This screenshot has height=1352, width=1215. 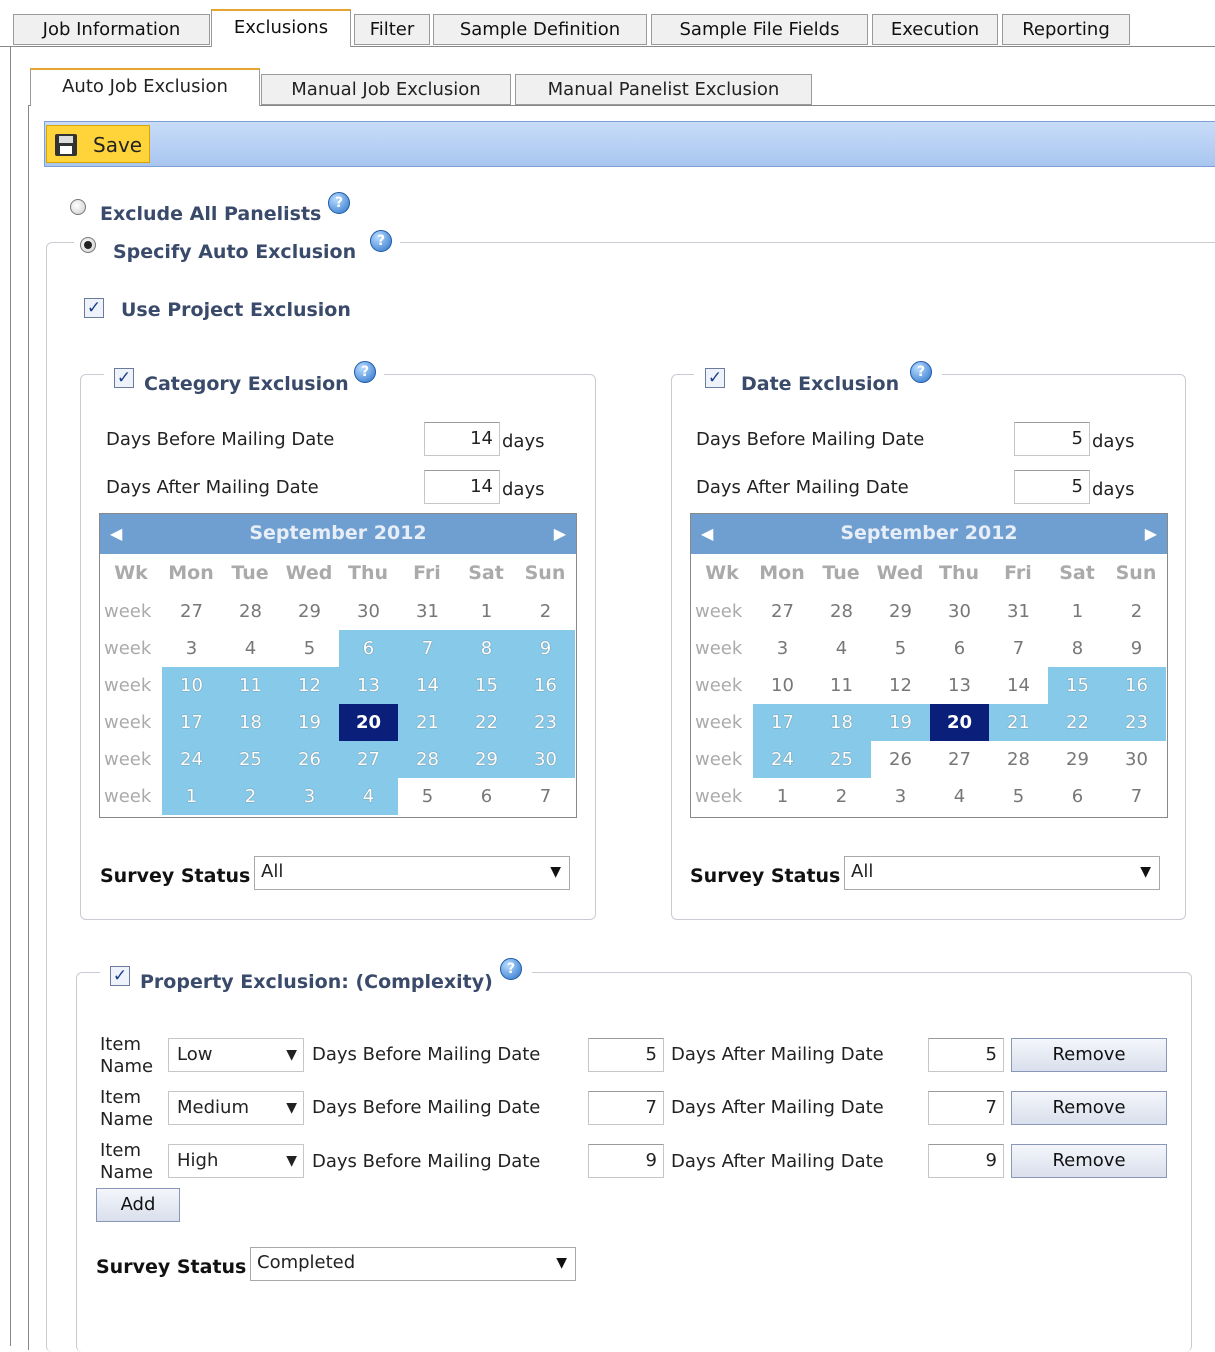 I want to click on category-days-after-input: 14, so click(x=462, y=487).